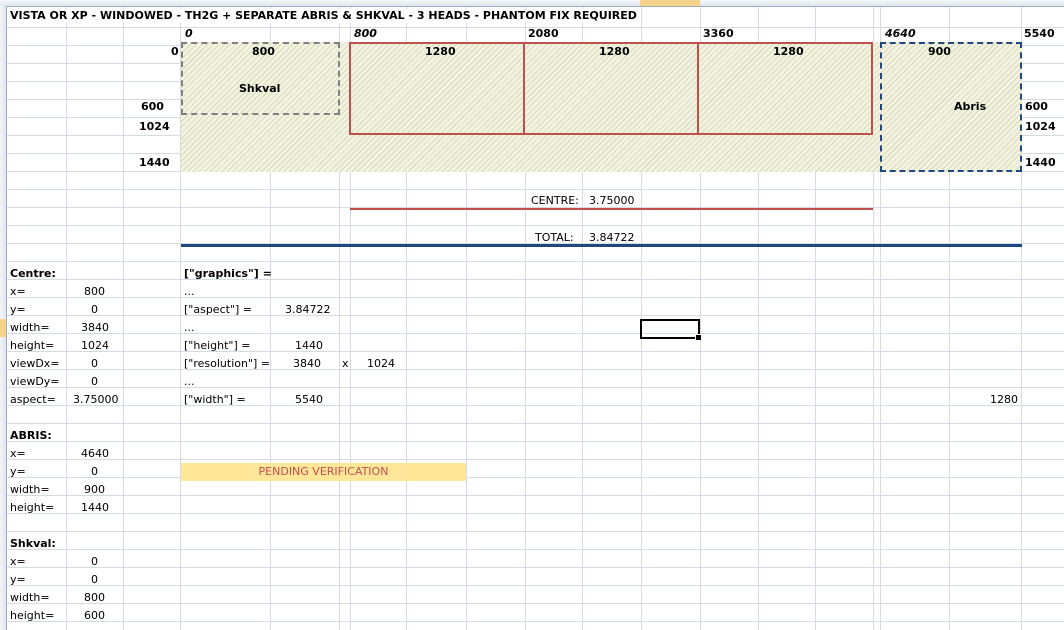 This screenshot has width=1064, height=630. I want to click on position-label: 5540, so click(1039, 34).